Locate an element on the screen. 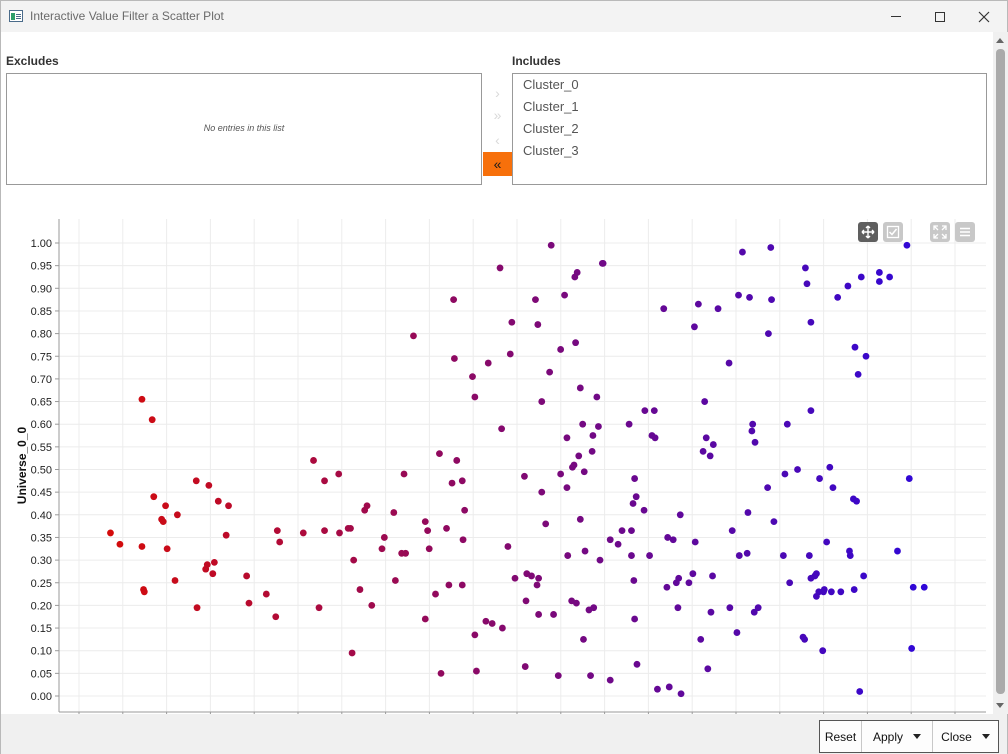 The image size is (1008, 754). selection-icon is located at coordinates (893, 232).